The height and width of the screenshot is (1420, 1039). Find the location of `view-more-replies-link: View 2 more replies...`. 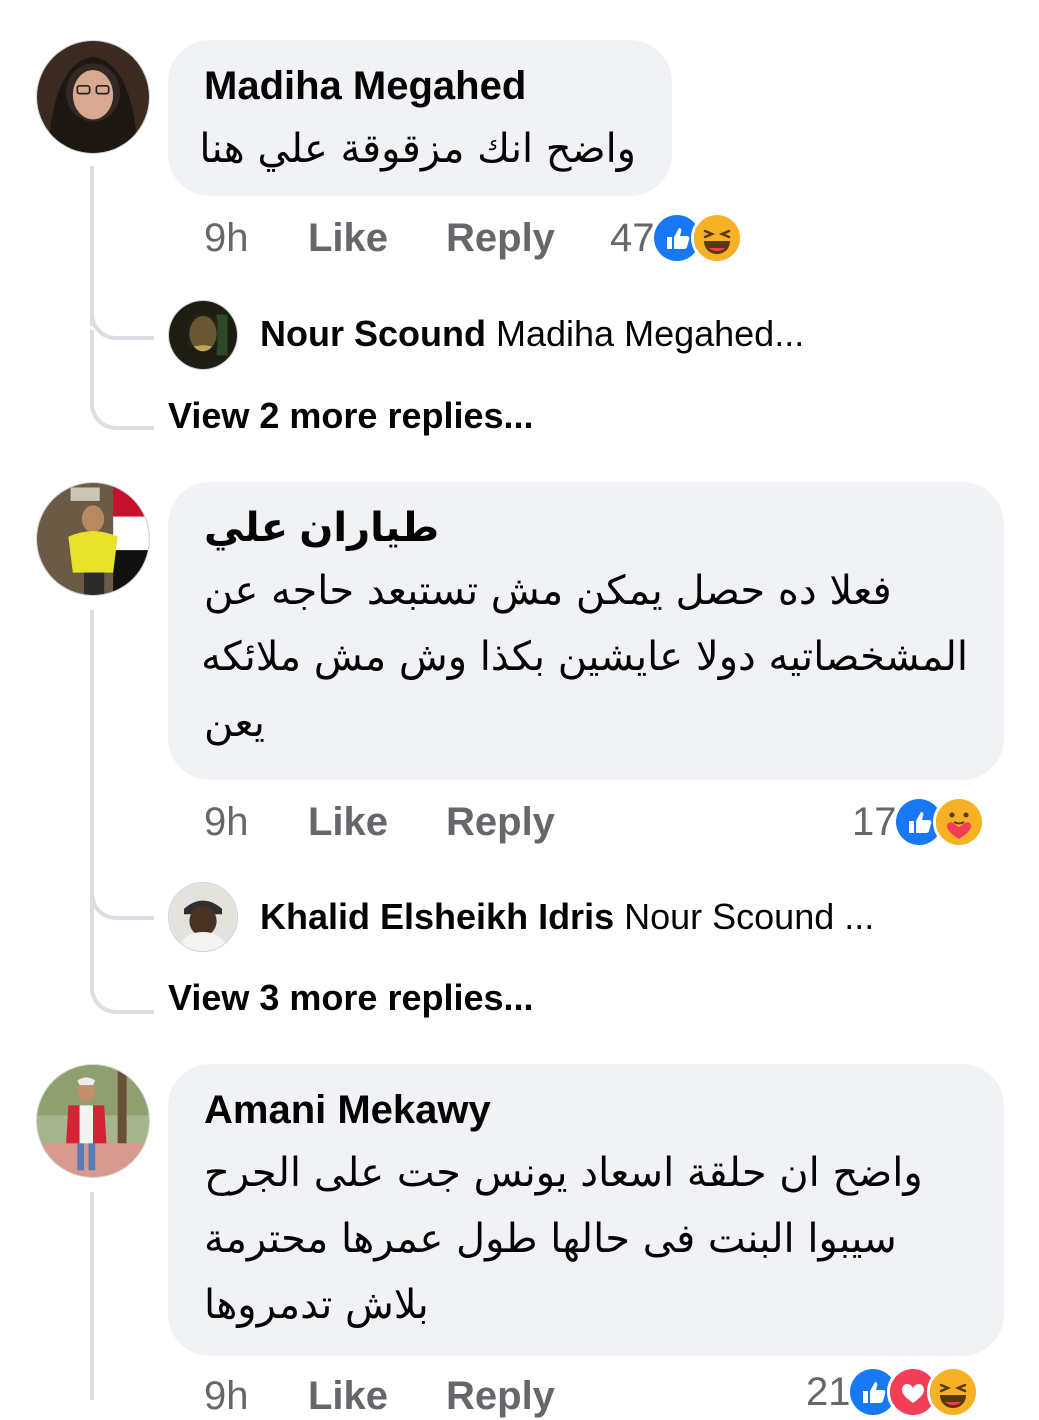

view-more-replies-link: View 2 more replies... is located at coordinates (351, 416).